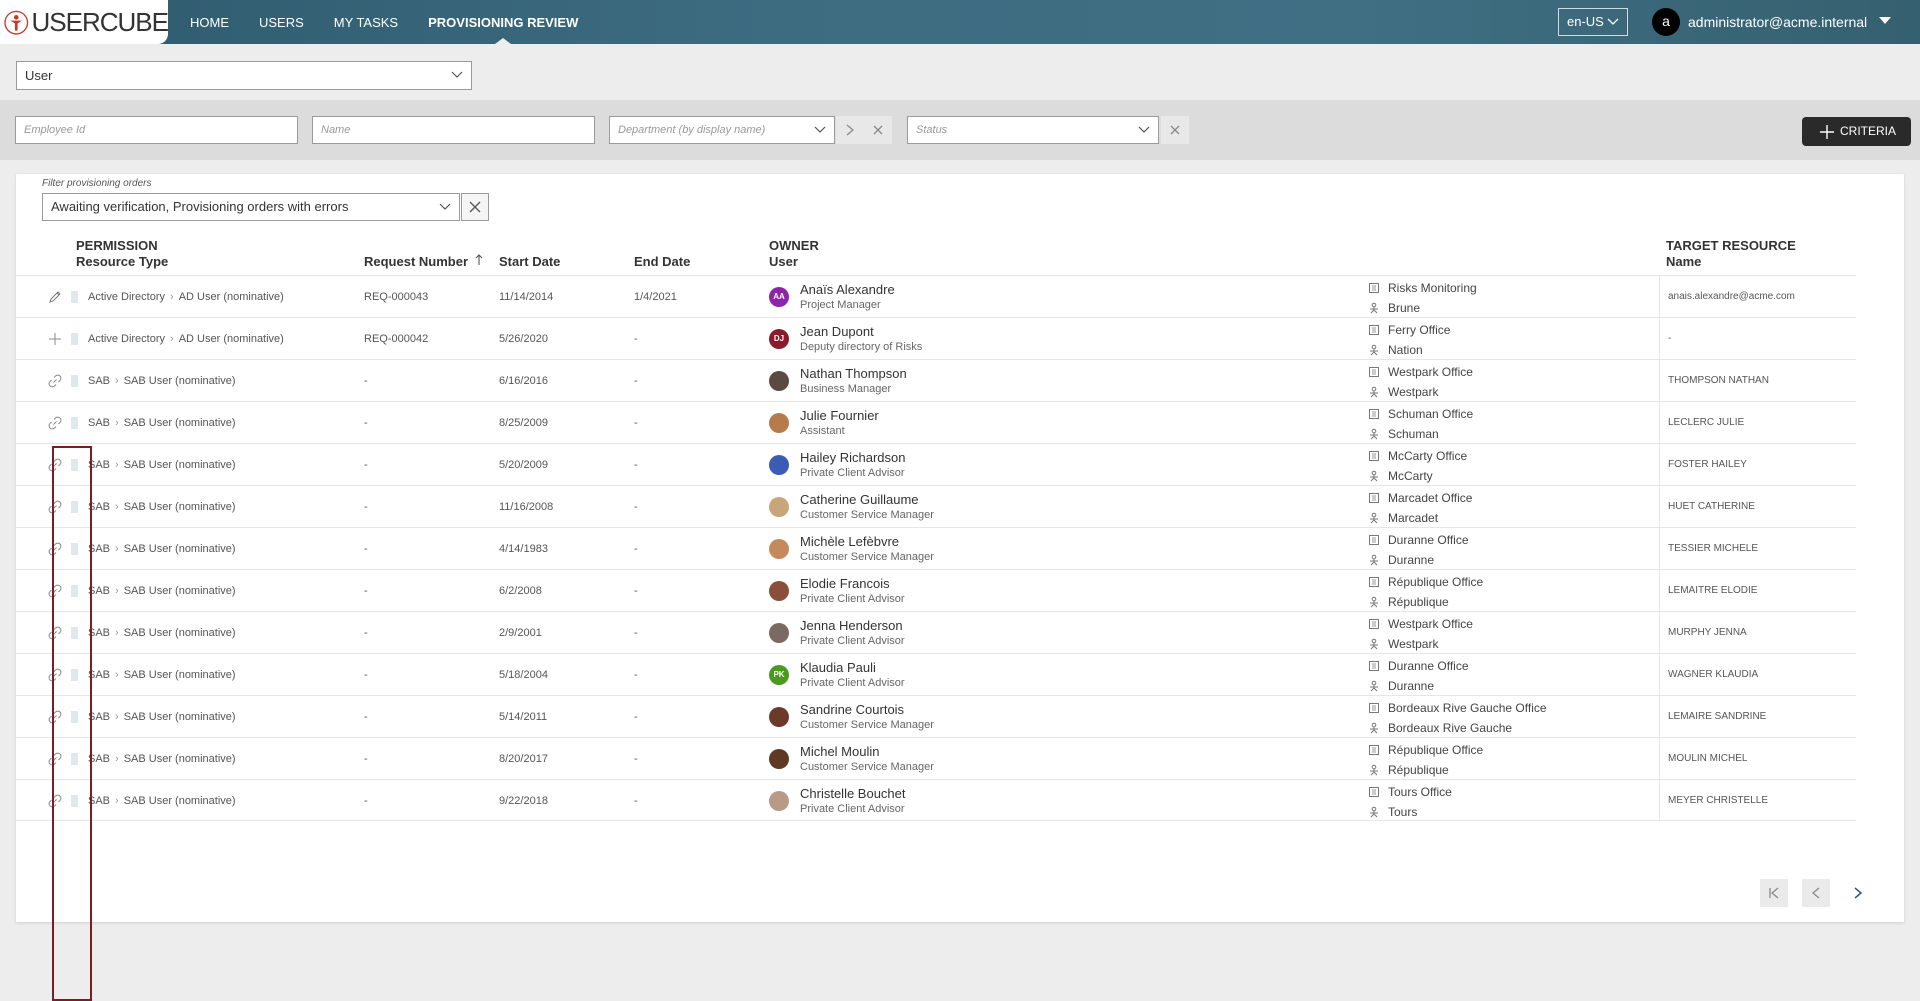 The image size is (1920, 1001). Describe the element at coordinates (878, 130) in the screenshot. I see `department-clear-button` at that location.